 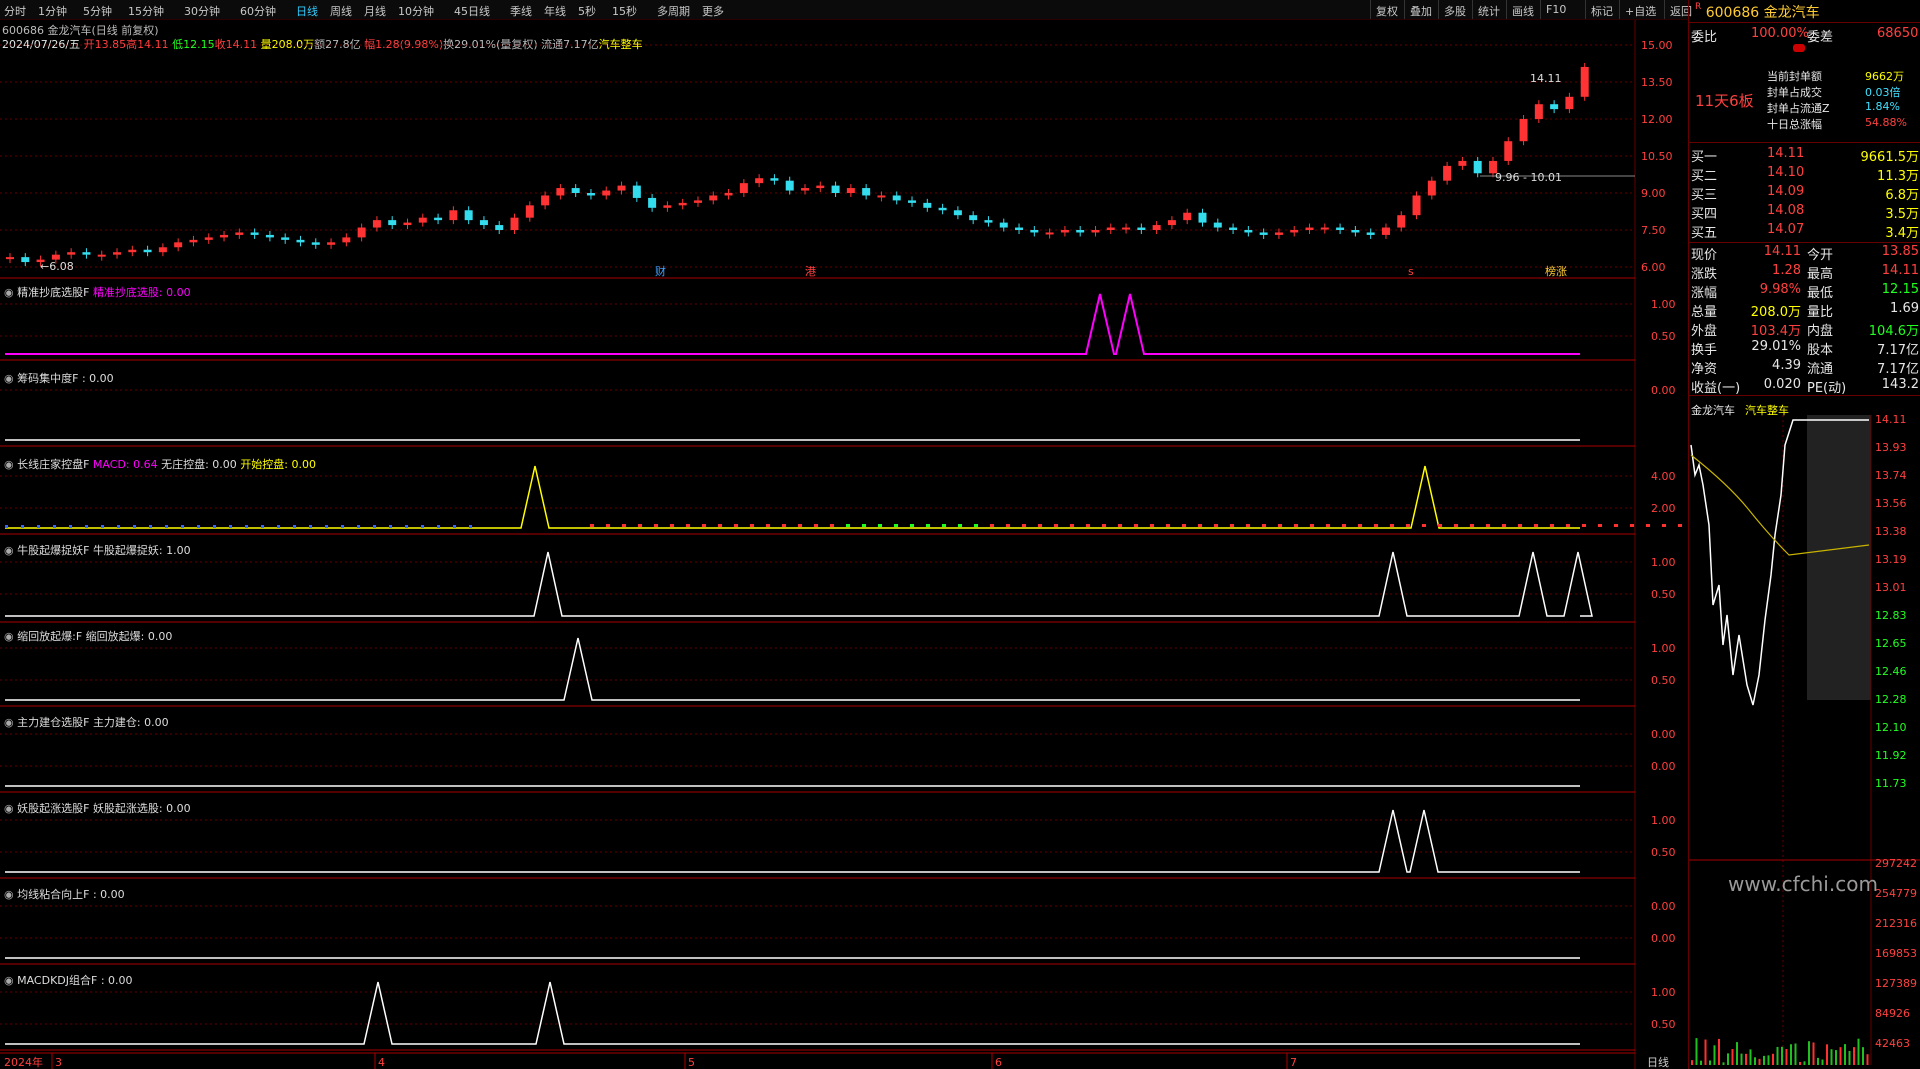 I want to click on mini-price-tick: 11.92, so click(x=1891, y=755).